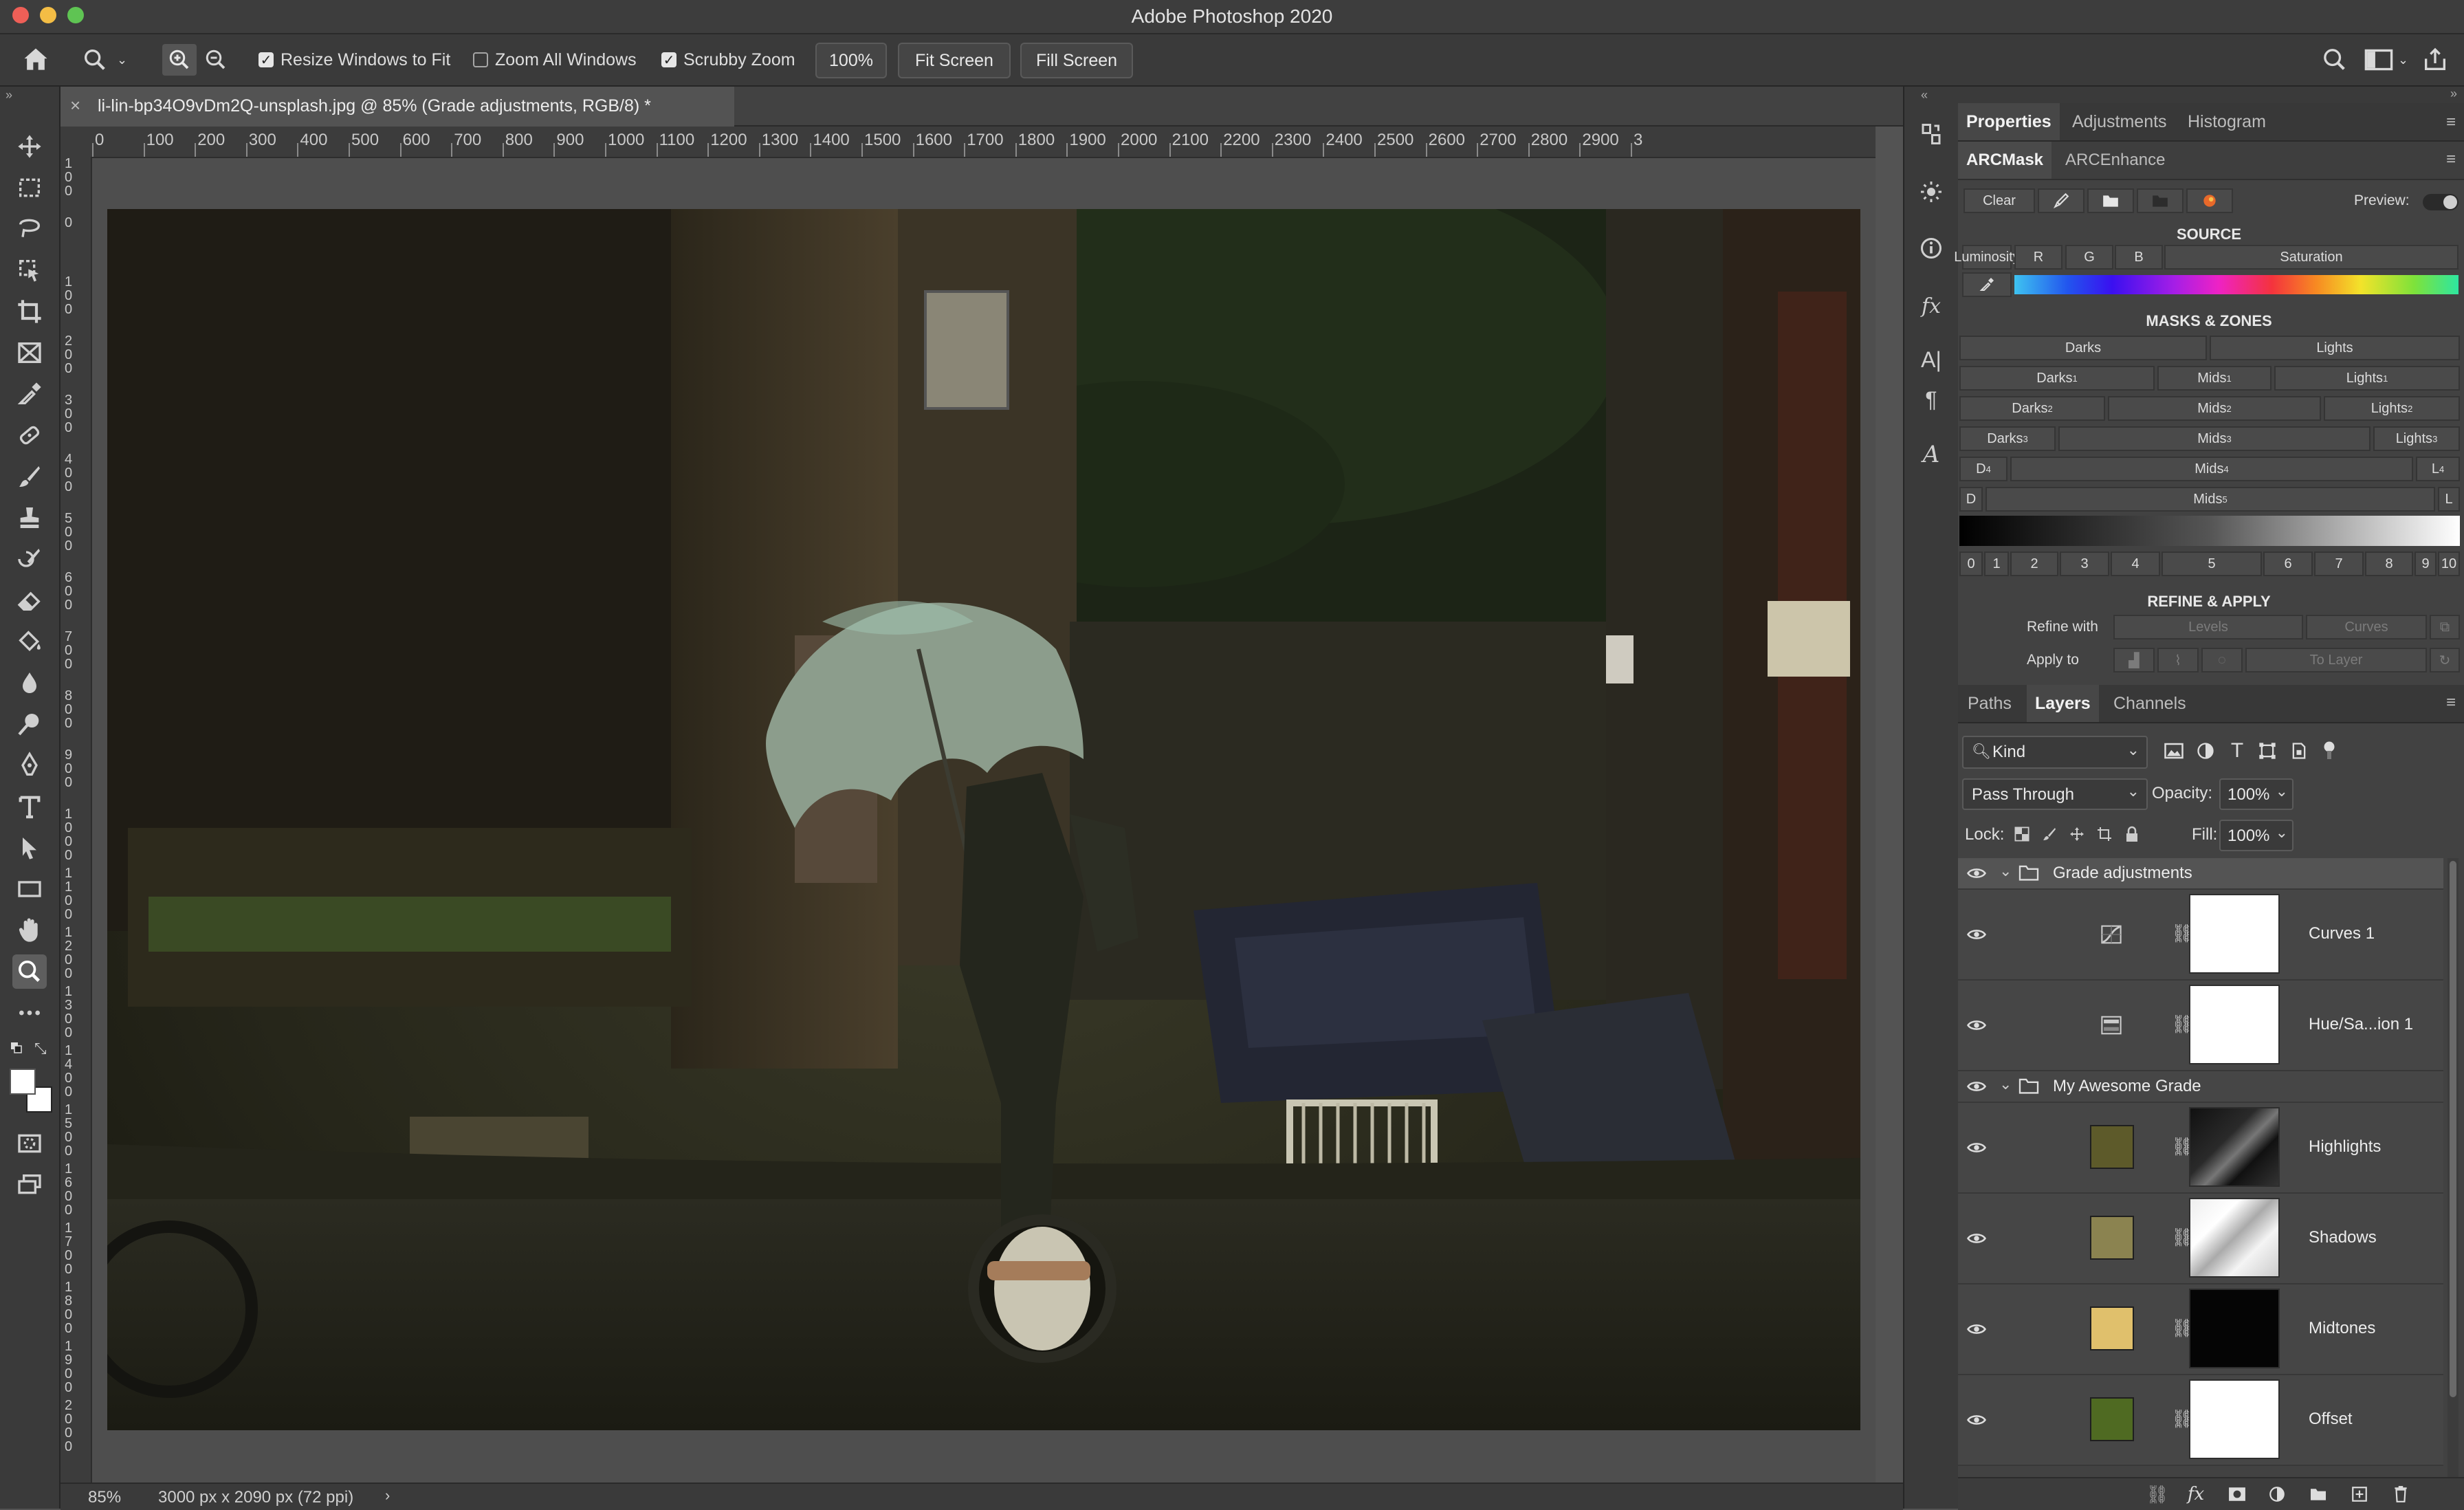 The height and width of the screenshot is (1510, 2464). Describe the element at coordinates (2234, 1238) in the screenshot. I see `layer-mask-thumbnail` at that location.